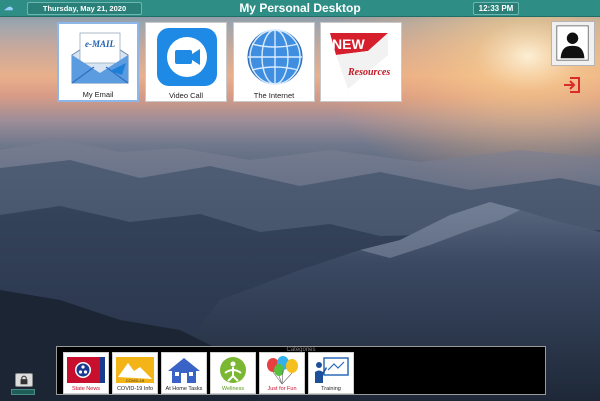  Describe the element at coordinates (184, 389) in the screenshot. I see `category-label: At Home Tasks` at that location.